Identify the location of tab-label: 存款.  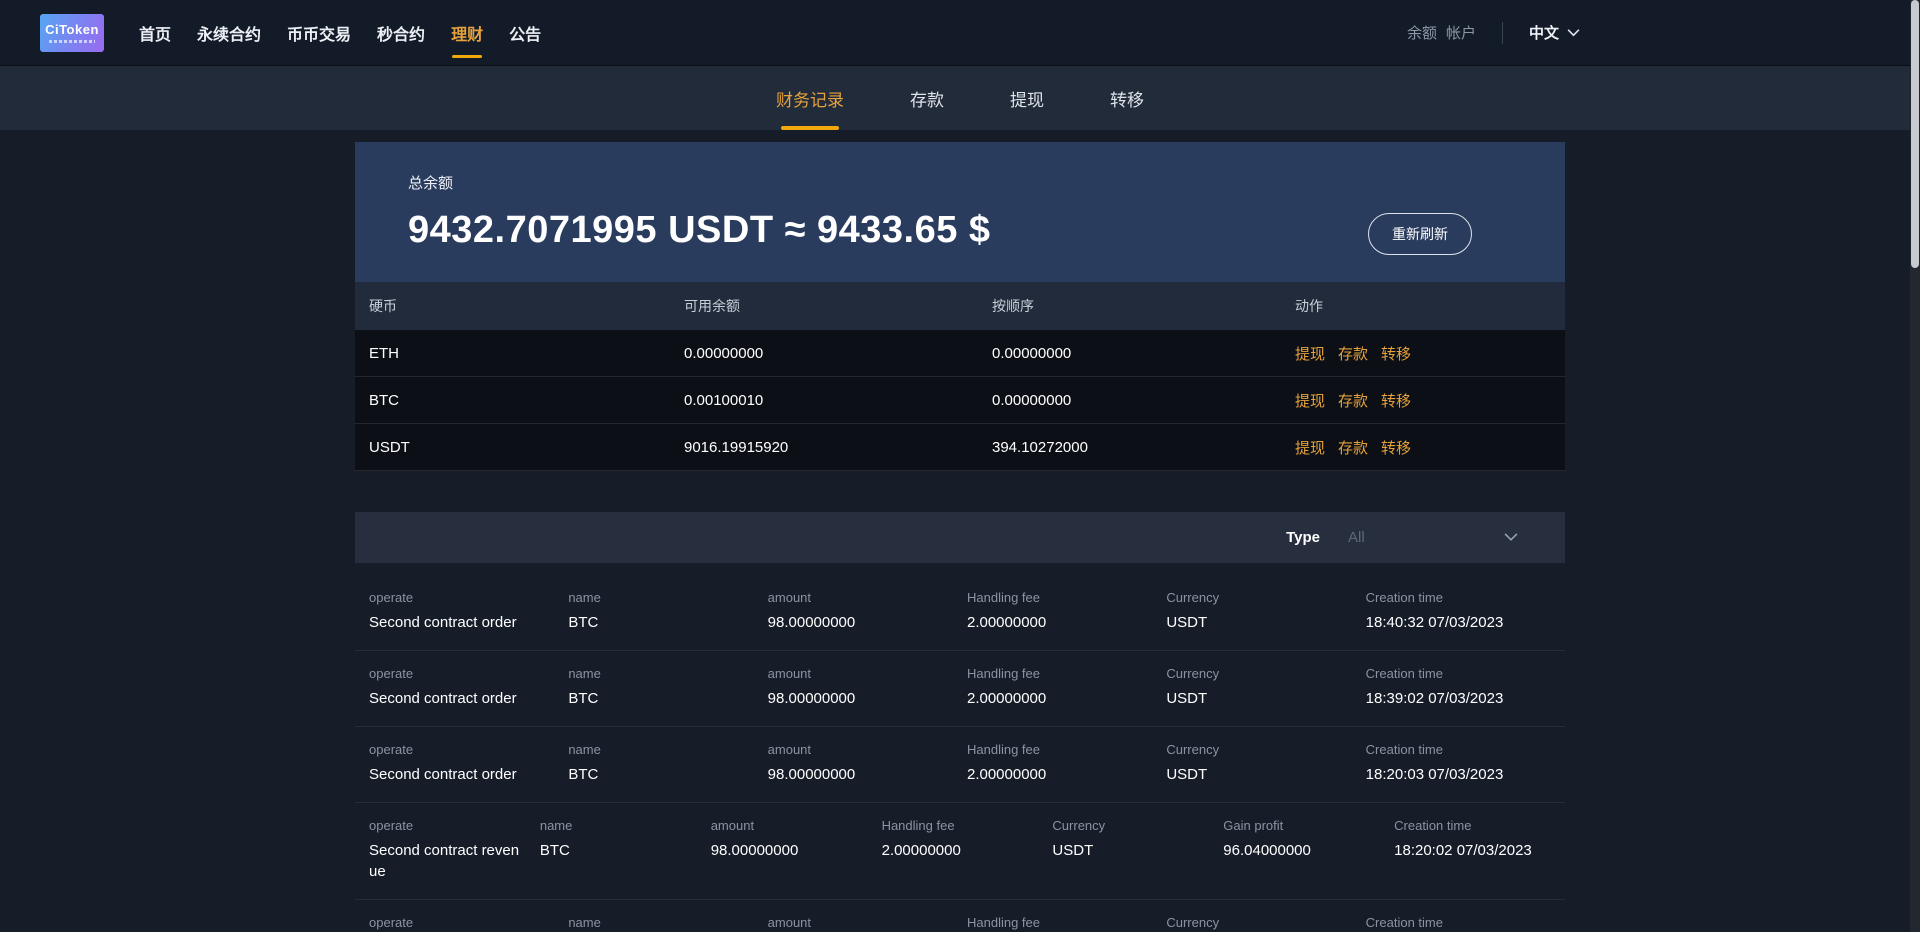
(927, 100).